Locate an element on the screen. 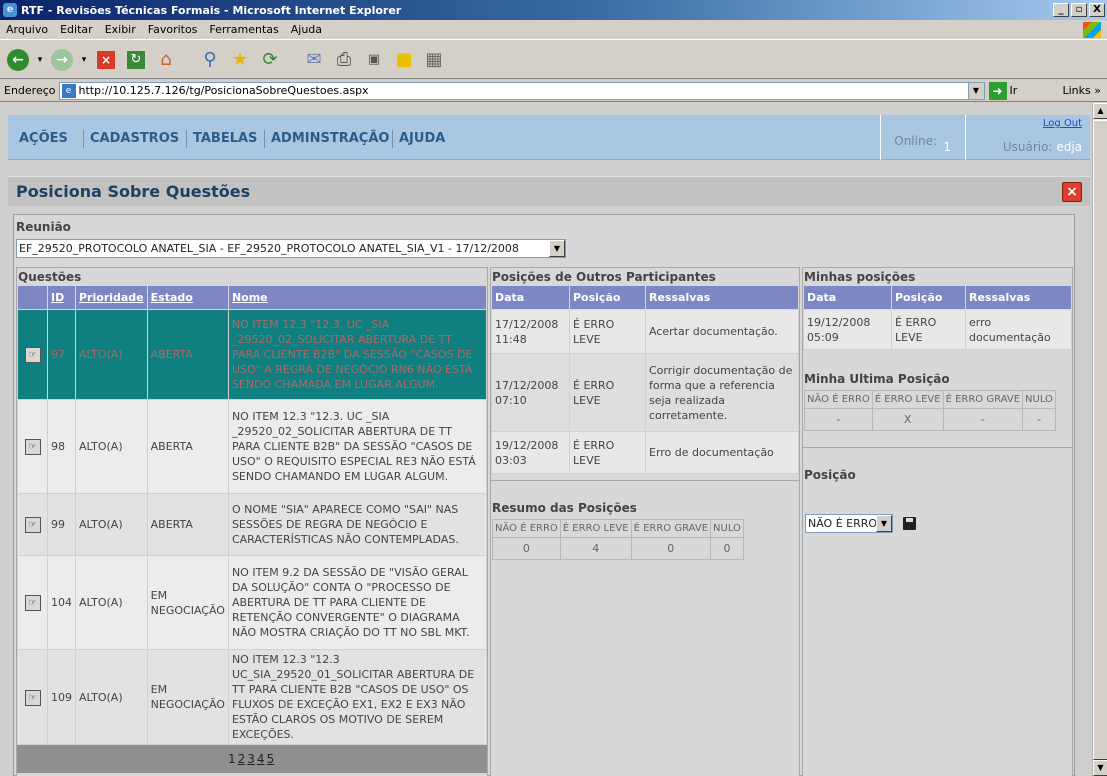 The height and width of the screenshot is (776, 1107). home-icon: ⌂ is located at coordinates (166, 59).